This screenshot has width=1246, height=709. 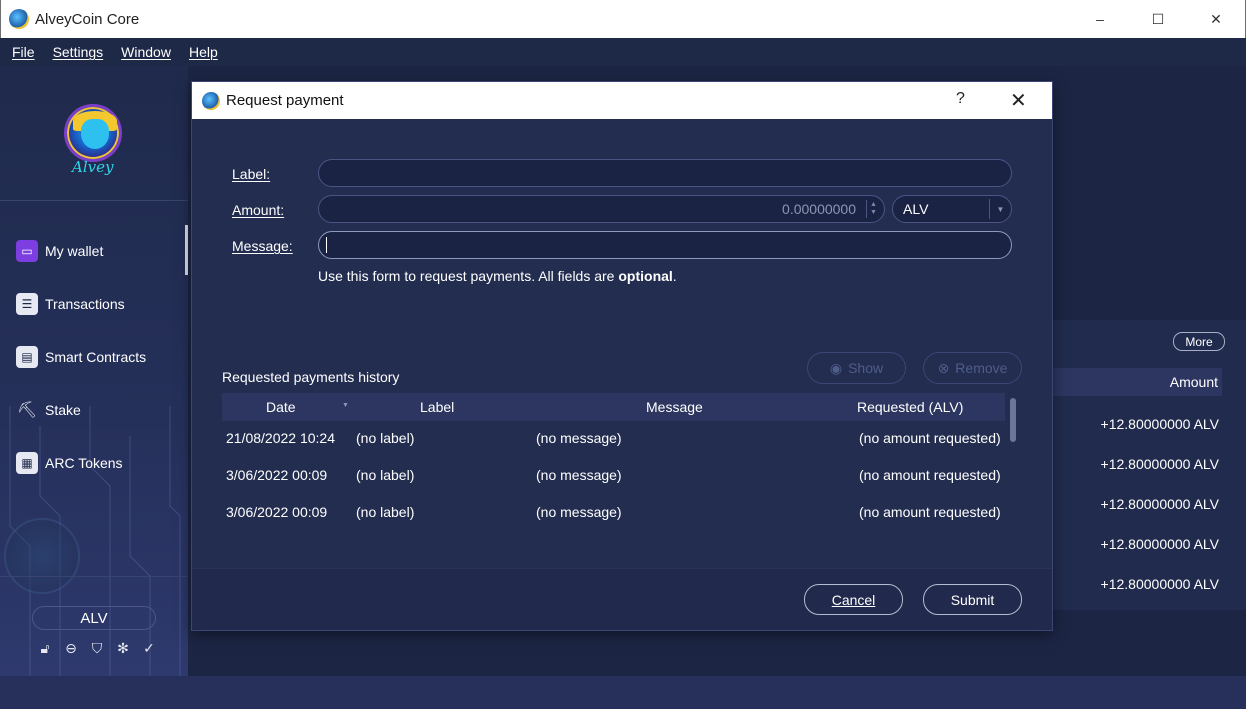 What do you see at coordinates (251, 174) in the screenshot?
I see `label-field-label: Label:` at bounding box center [251, 174].